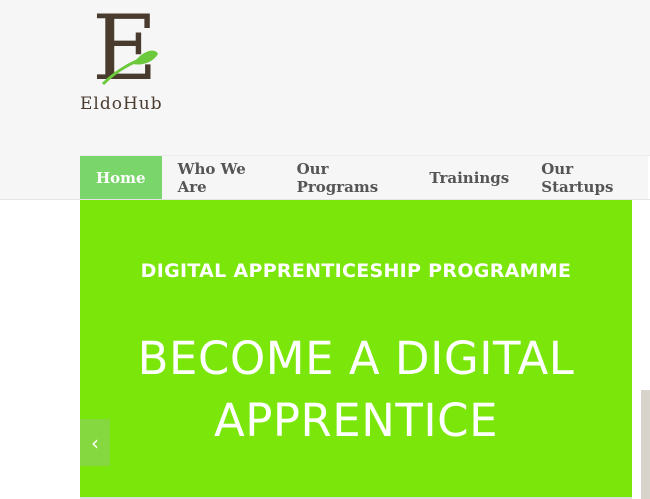 The image size is (650, 499). I want to click on slider-prev-button: ‹, so click(95, 442).